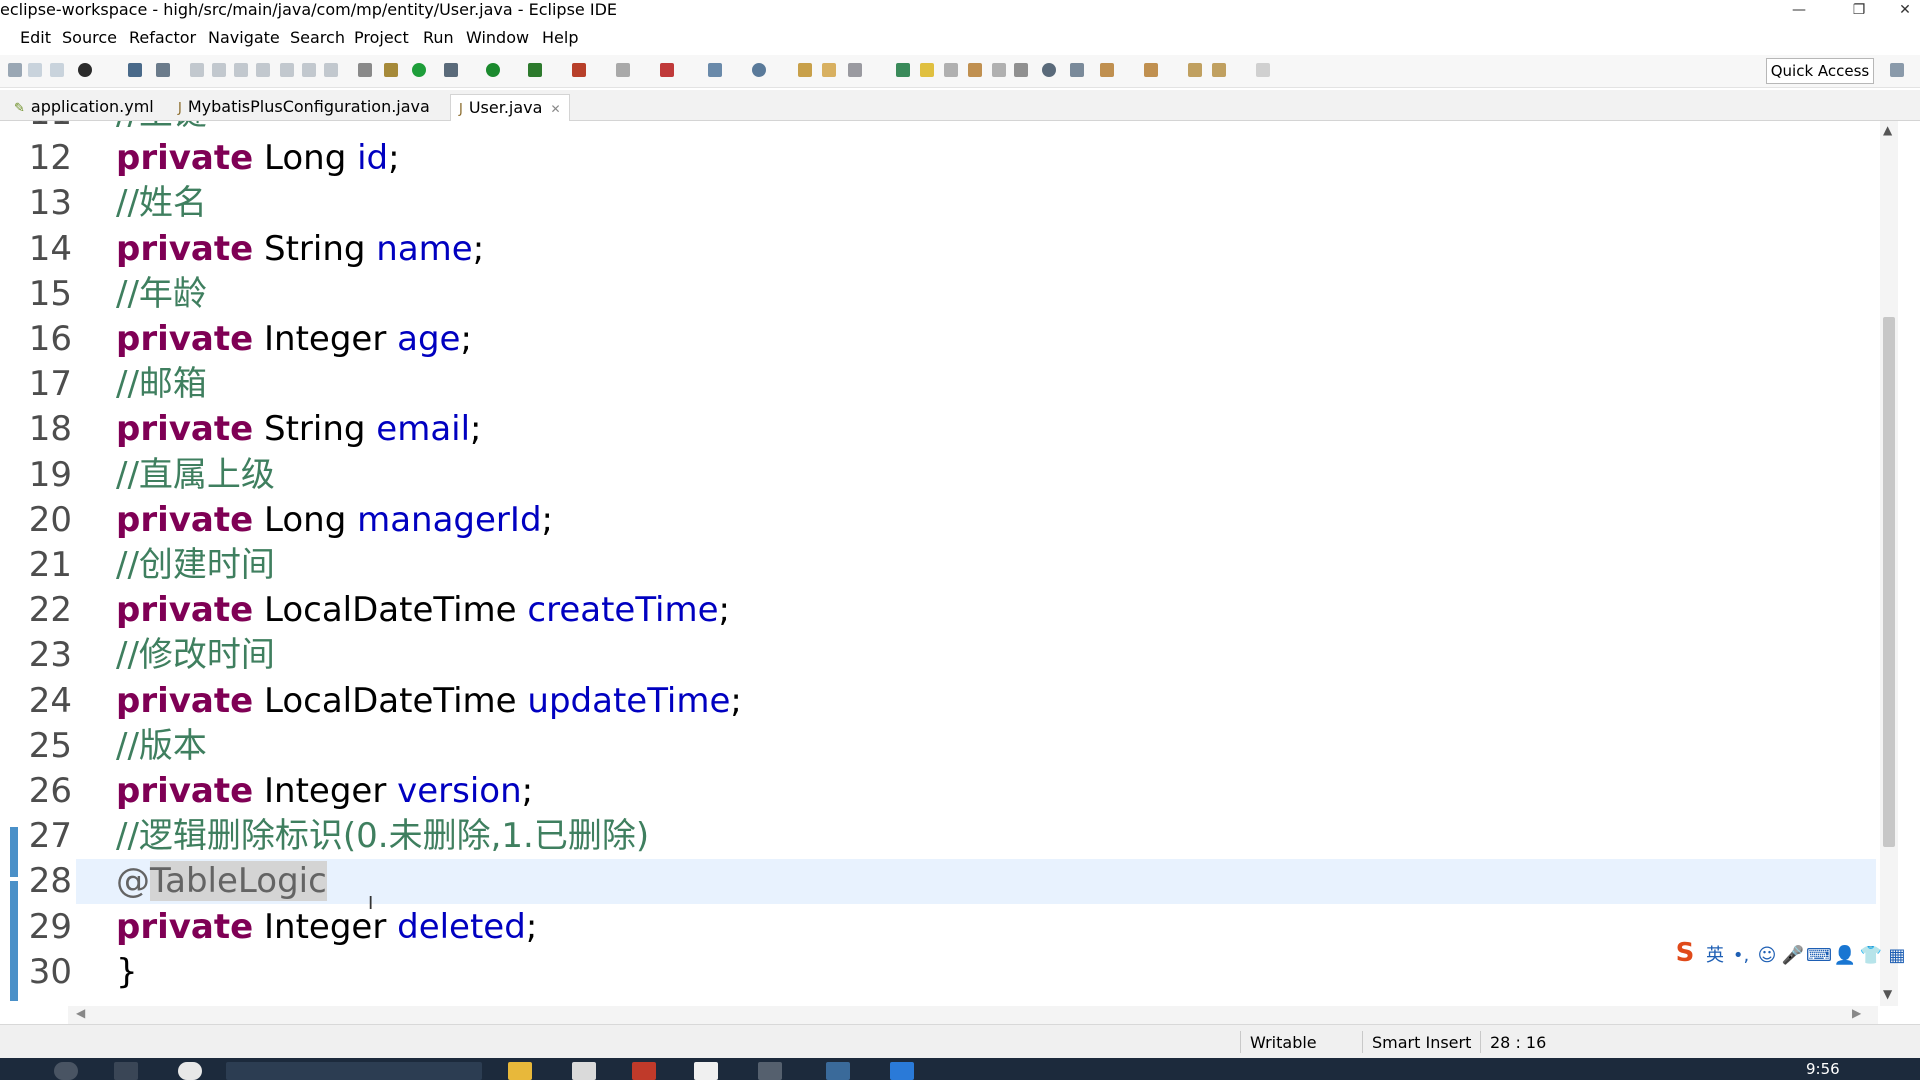  I want to click on stop-icon, so click(623, 70).